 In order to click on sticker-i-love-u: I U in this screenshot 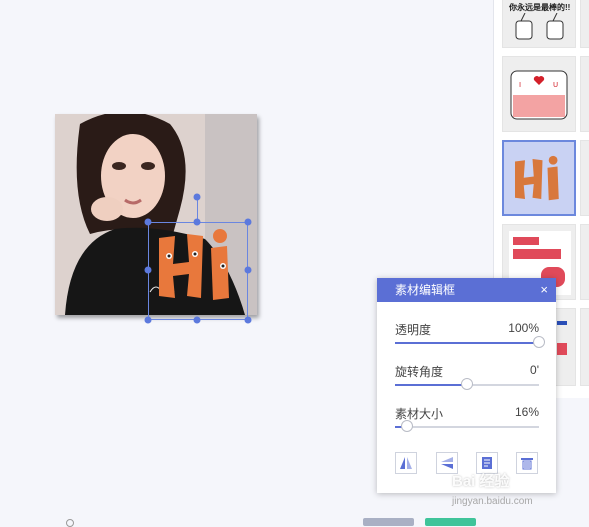, I will do `click(539, 94)`.